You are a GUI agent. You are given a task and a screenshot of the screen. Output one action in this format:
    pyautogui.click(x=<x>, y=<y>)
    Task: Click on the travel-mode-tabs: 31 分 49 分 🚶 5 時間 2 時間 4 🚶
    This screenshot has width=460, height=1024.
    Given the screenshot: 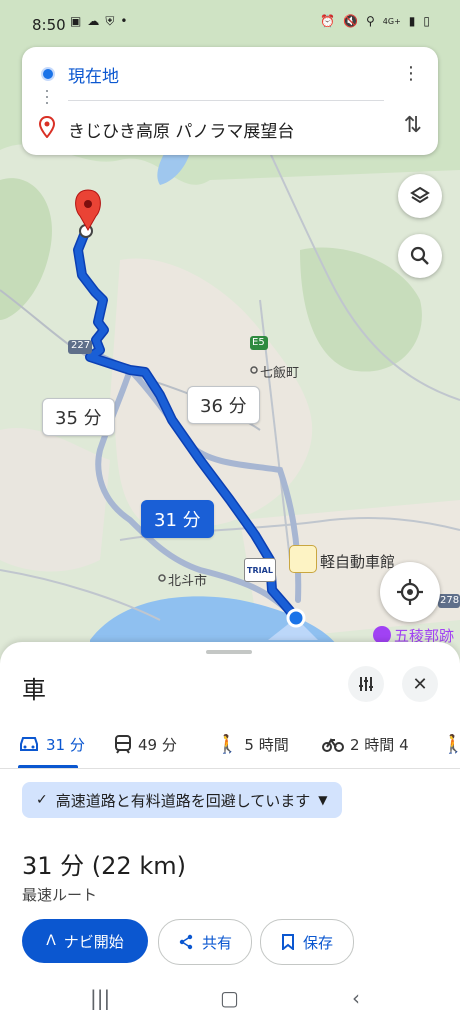 What is the action you would take?
    pyautogui.click(x=230, y=745)
    